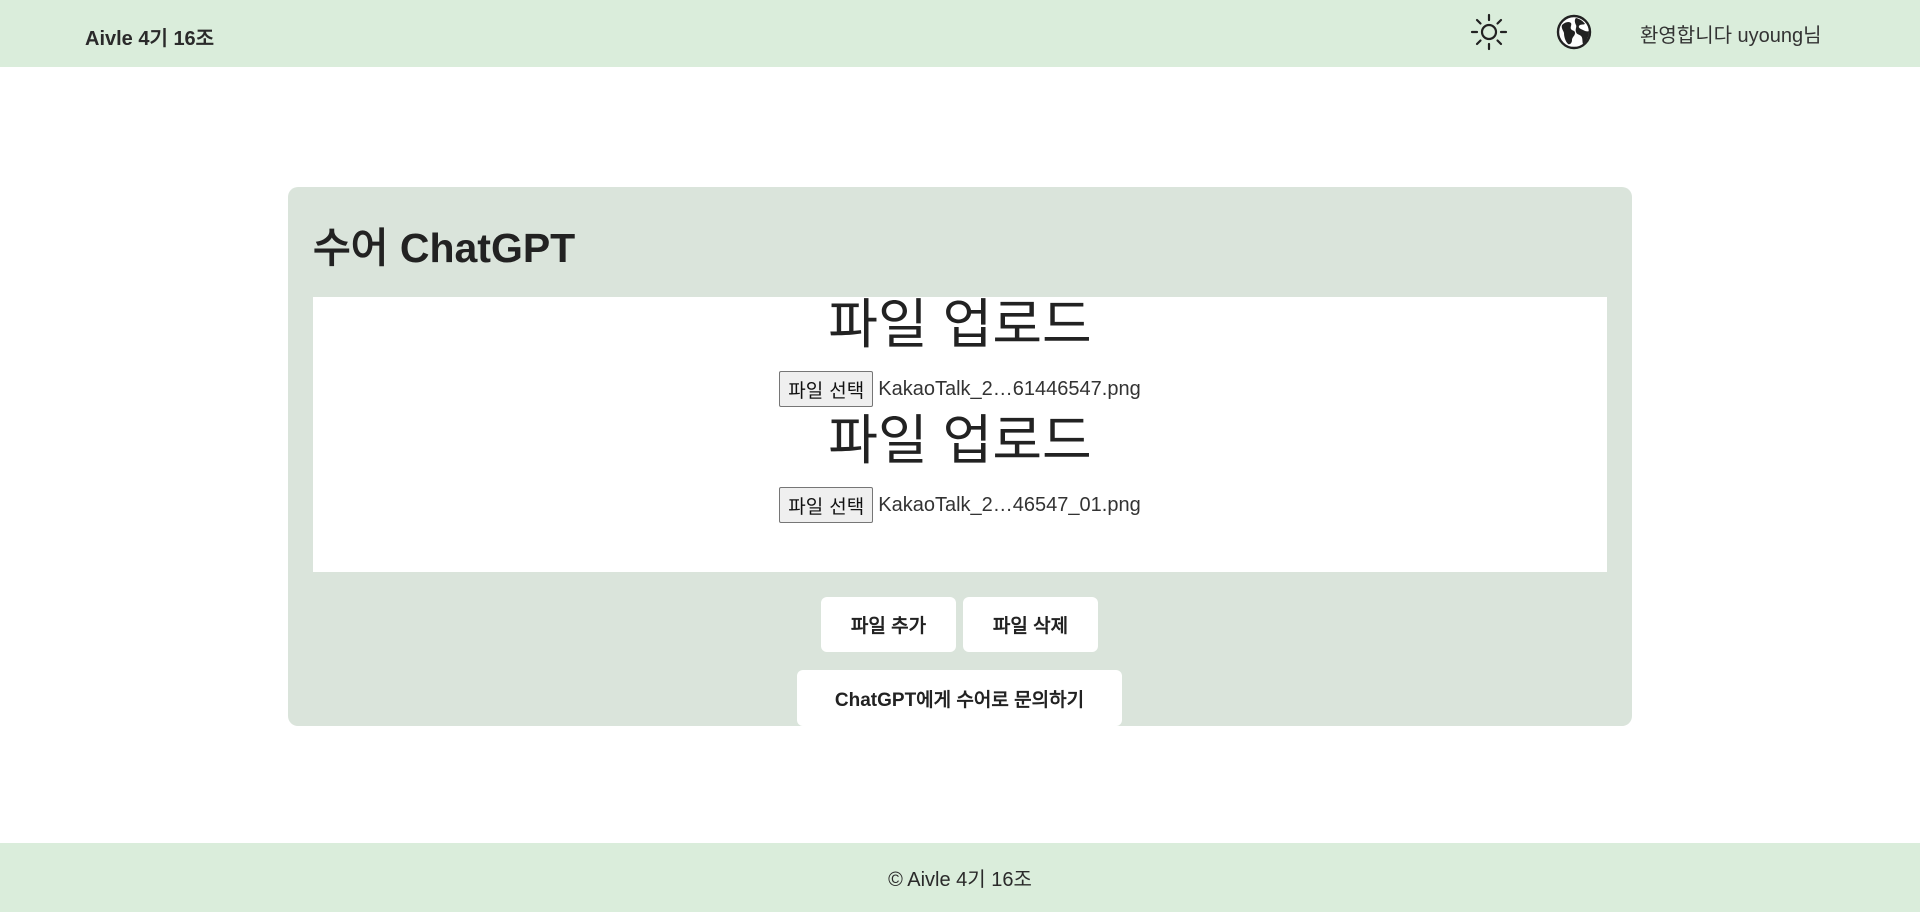 The image size is (1920, 912). Describe the element at coordinates (1009, 388) in the screenshot. I see `selected-file-name: KakaoTalk_2…61446547.png` at that location.